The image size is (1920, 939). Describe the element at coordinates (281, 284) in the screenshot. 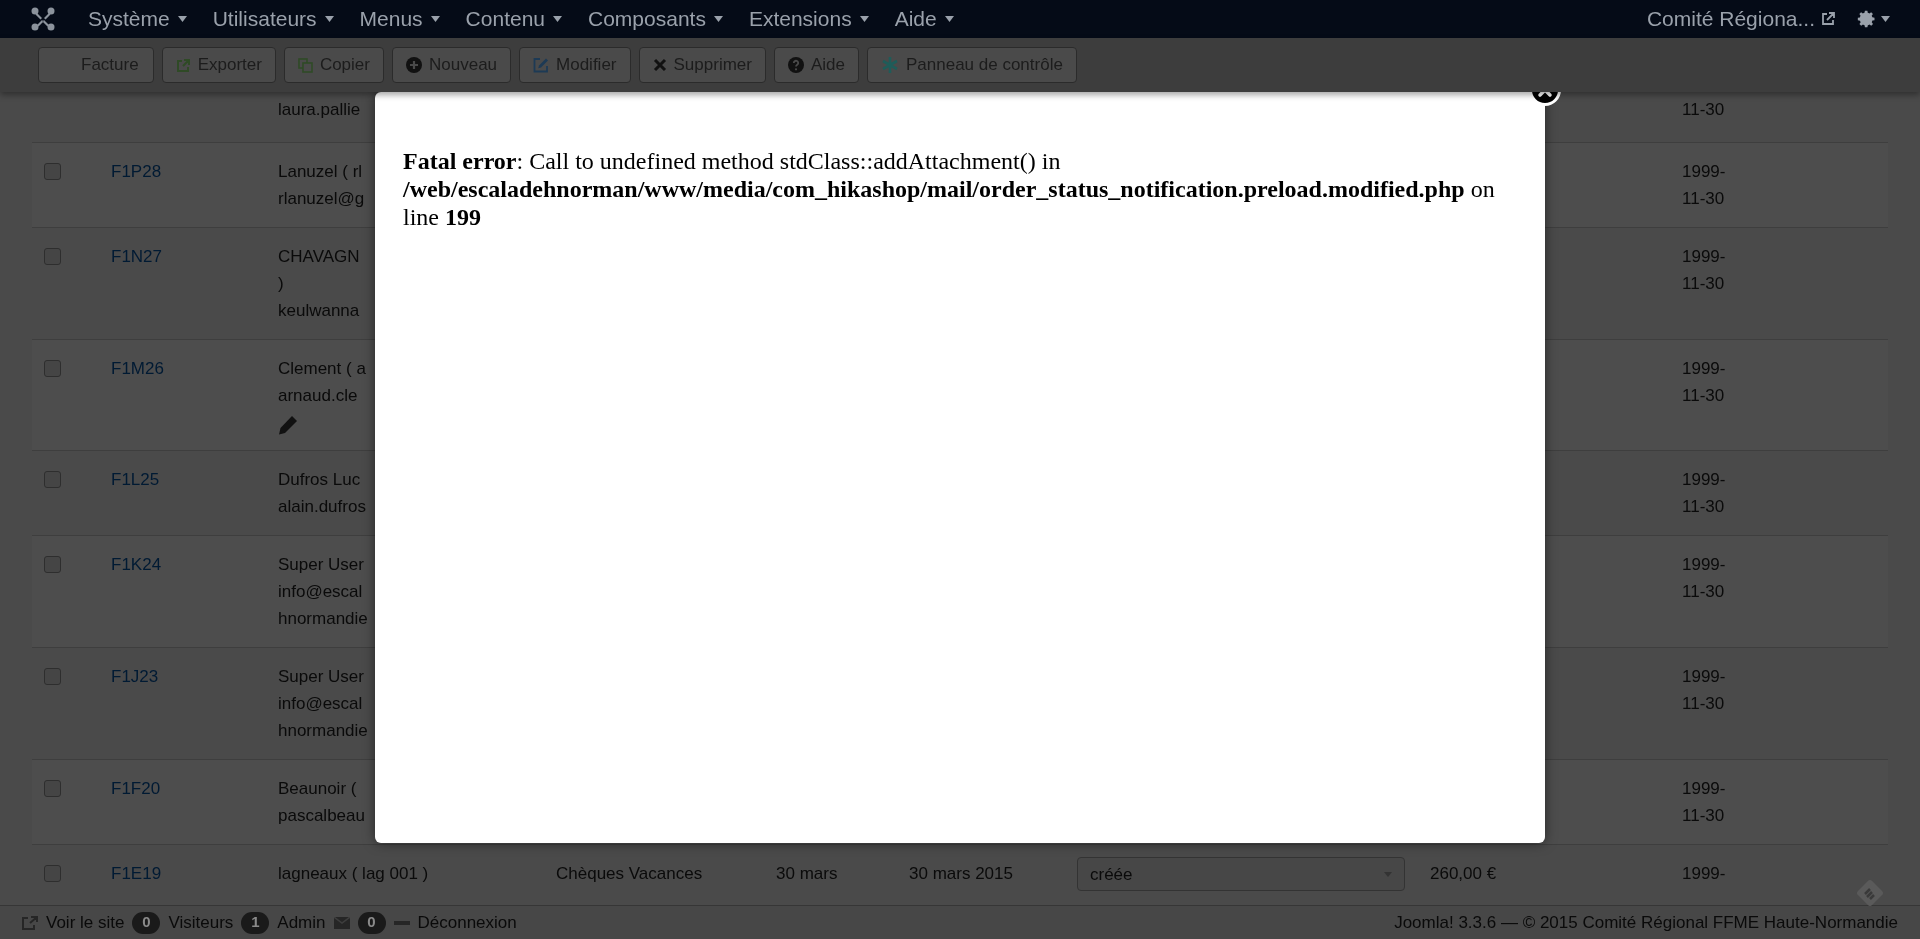

I see `customer-text: )` at that location.